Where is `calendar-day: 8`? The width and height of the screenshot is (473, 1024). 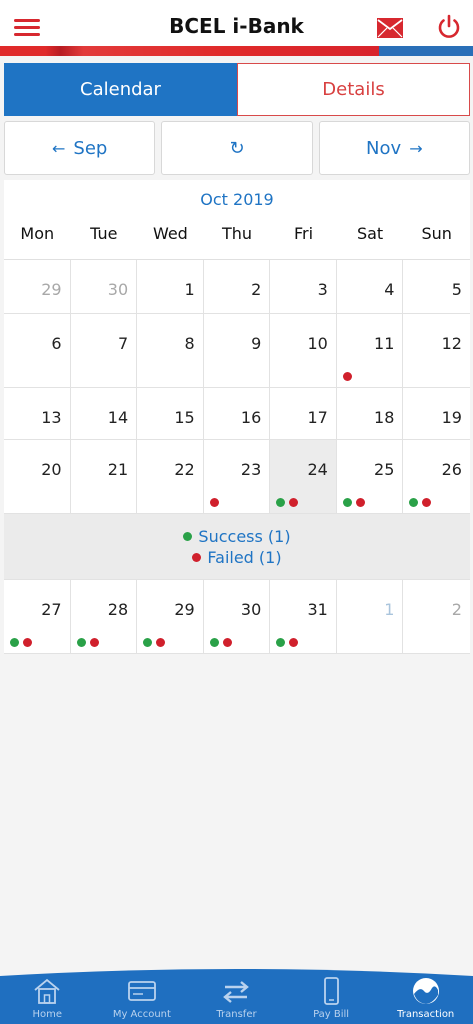 calendar-day: 8 is located at coordinates (170, 350).